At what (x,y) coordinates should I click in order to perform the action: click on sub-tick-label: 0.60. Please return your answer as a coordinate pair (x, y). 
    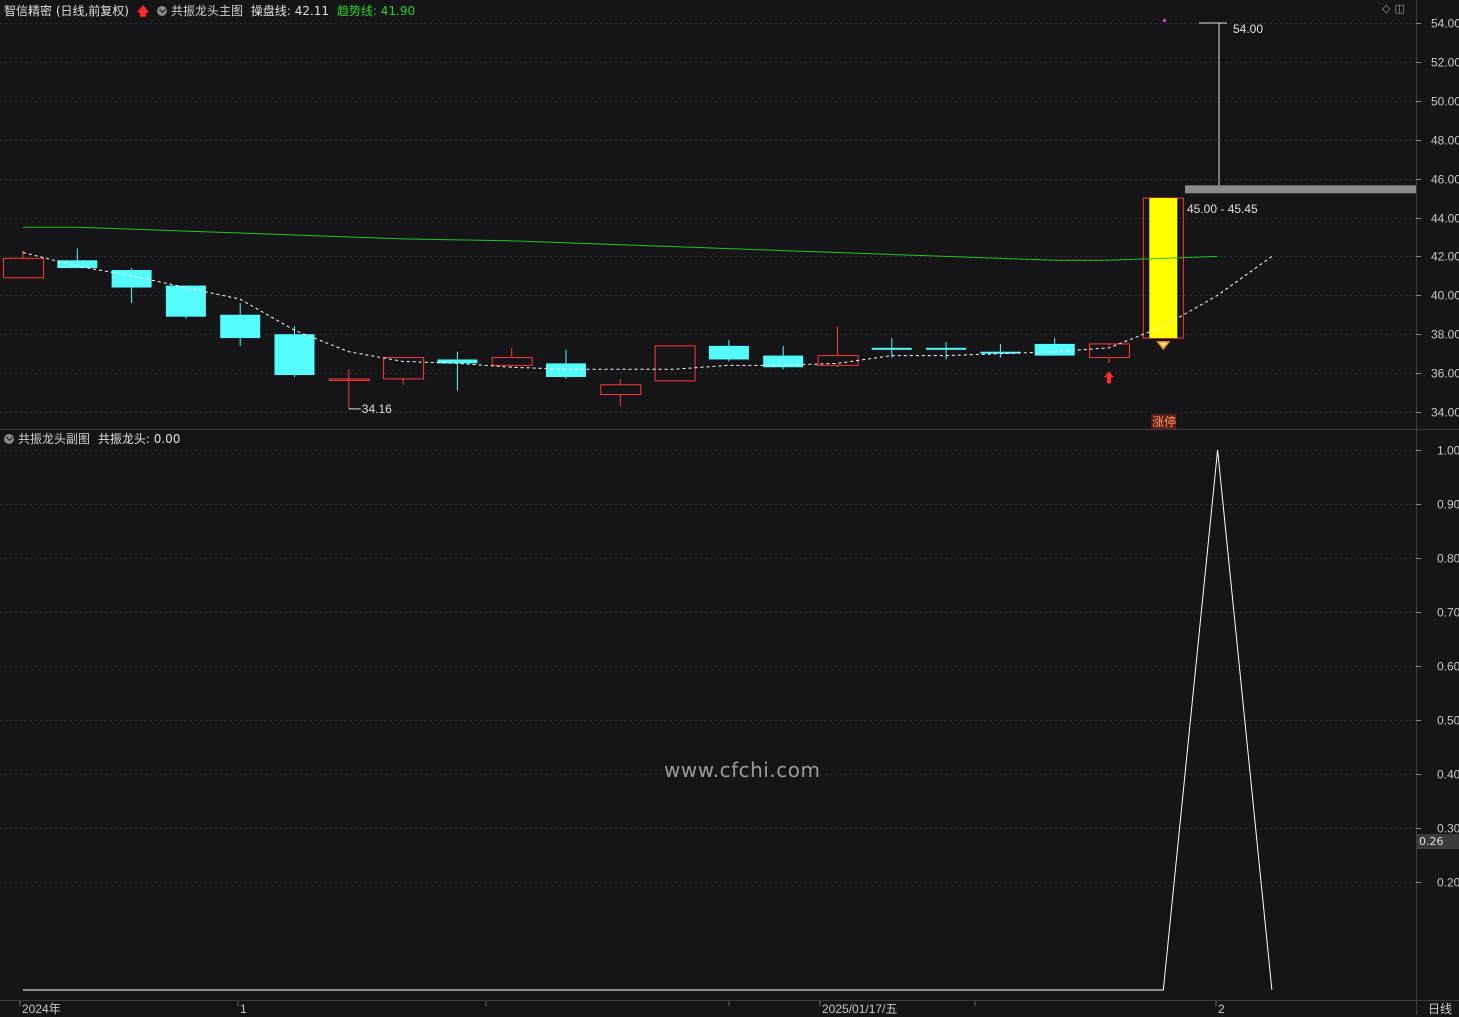
    Looking at the image, I should click on (1448, 667).